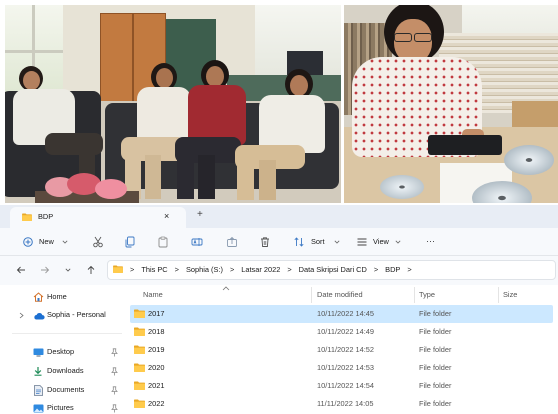 The image size is (558, 414). What do you see at coordinates (392, 270) in the screenshot?
I see `breadcrumb-bdp: BDP` at bounding box center [392, 270].